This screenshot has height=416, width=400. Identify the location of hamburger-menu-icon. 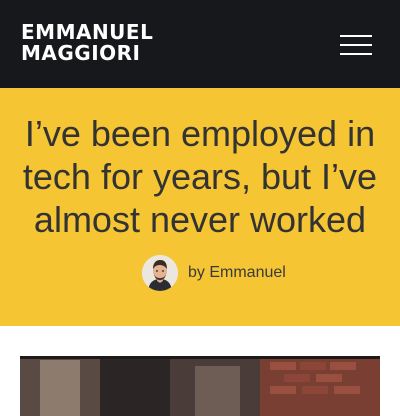
(356, 45).